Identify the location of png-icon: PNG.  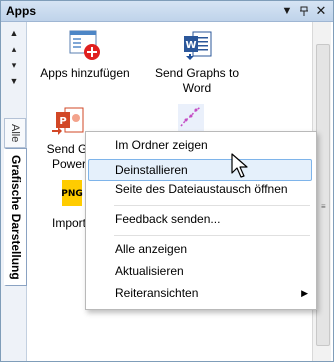
(69, 195).